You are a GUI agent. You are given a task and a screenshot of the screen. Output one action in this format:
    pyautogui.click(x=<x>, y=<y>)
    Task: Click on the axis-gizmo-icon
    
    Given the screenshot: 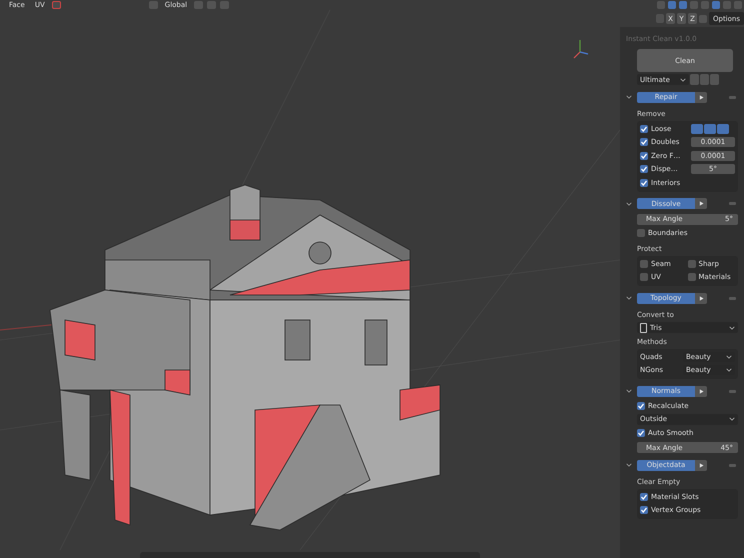 What is the action you would take?
    pyautogui.click(x=581, y=49)
    